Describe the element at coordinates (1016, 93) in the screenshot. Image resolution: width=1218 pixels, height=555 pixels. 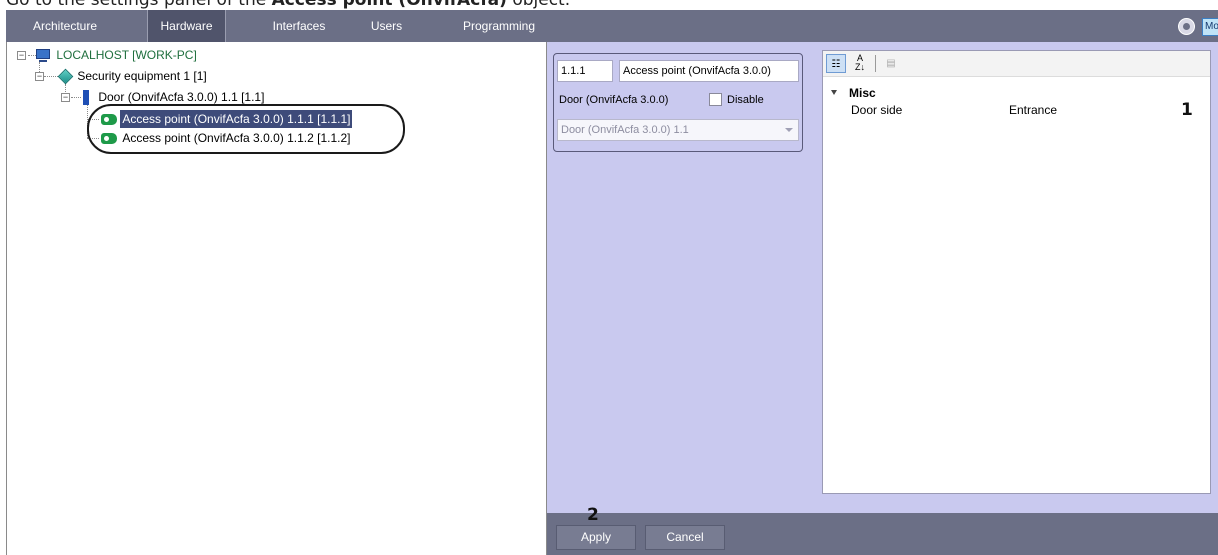
I see `property-category-row: Misc` at that location.